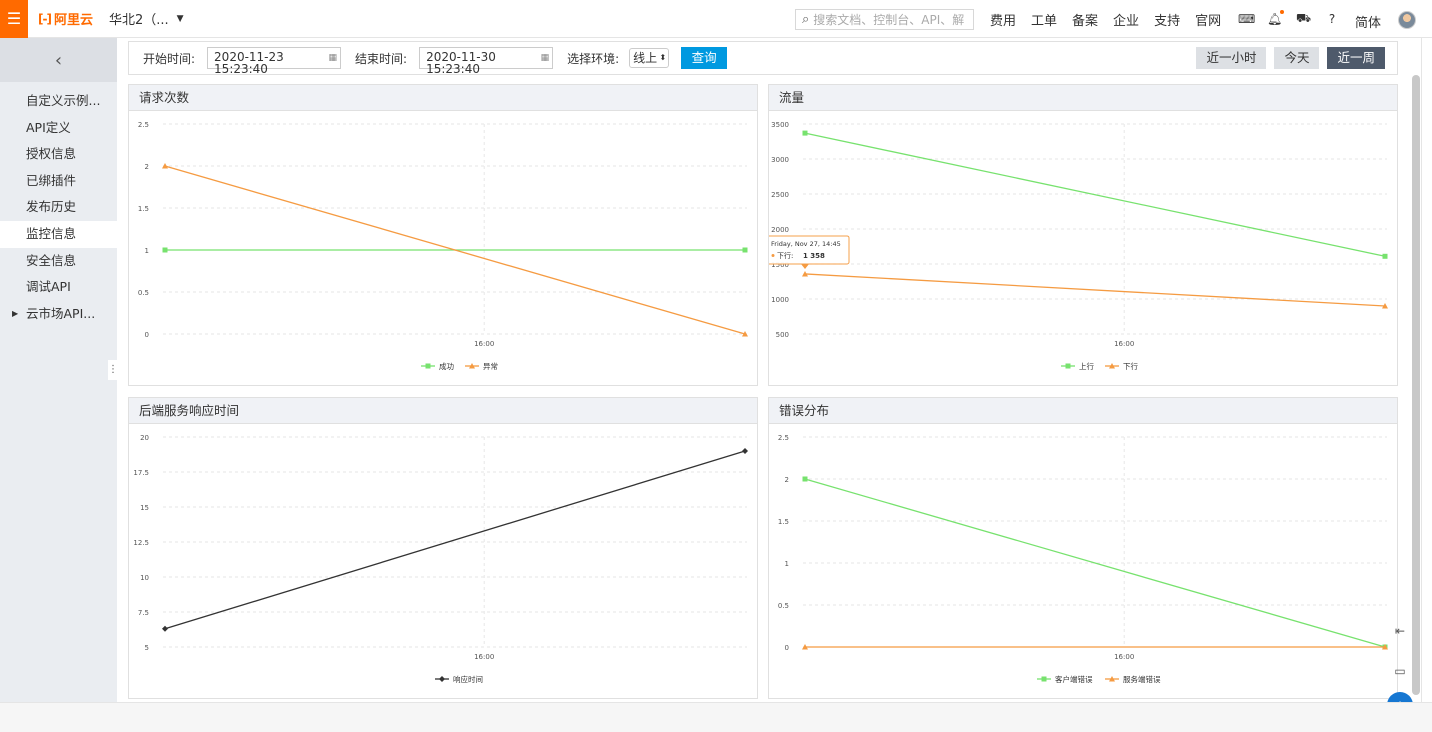 This screenshot has height=732, width=1432. What do you see at coordinates (1356, 58) in the screenshot?
I see `range-last-week-button: 近一周` at bounding box center [1356, 58].